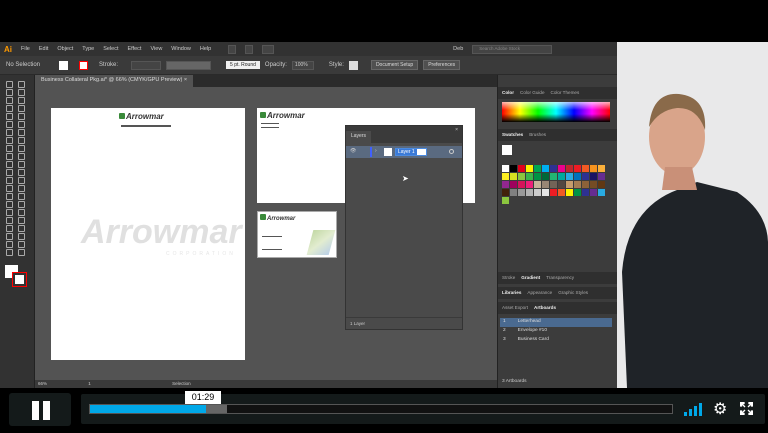 Image resolution: width=768 pixels, height=433 pixels. What do you see at coordinates (512, 49) in the screenshot?
I see `search-stock-input: Search Adobe Stock` at bounding box center [512, 49].